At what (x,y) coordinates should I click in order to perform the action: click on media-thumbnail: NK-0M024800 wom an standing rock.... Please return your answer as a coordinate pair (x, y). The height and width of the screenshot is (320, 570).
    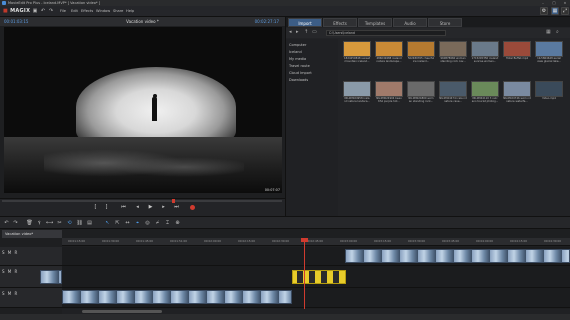
    Looking at the image, I should click on (421, 93).